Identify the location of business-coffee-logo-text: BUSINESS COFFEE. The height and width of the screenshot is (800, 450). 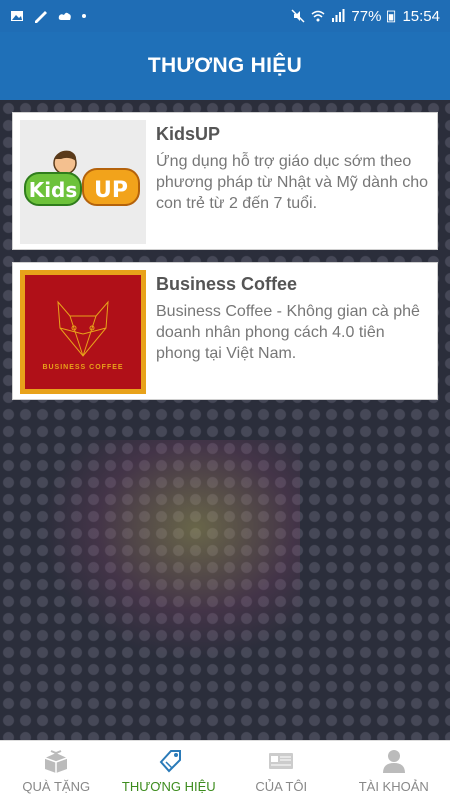
(83, 367).